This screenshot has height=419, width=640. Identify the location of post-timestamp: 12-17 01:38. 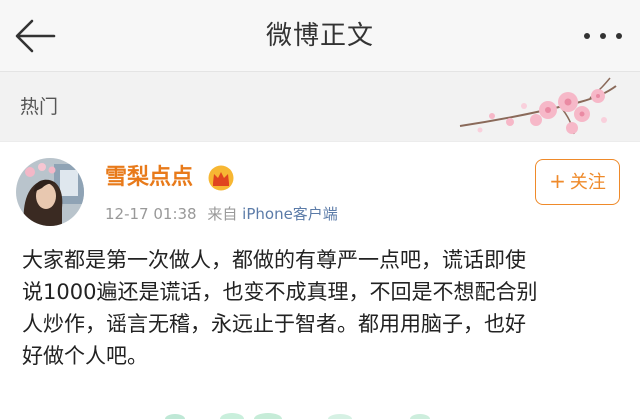
(151, 214).